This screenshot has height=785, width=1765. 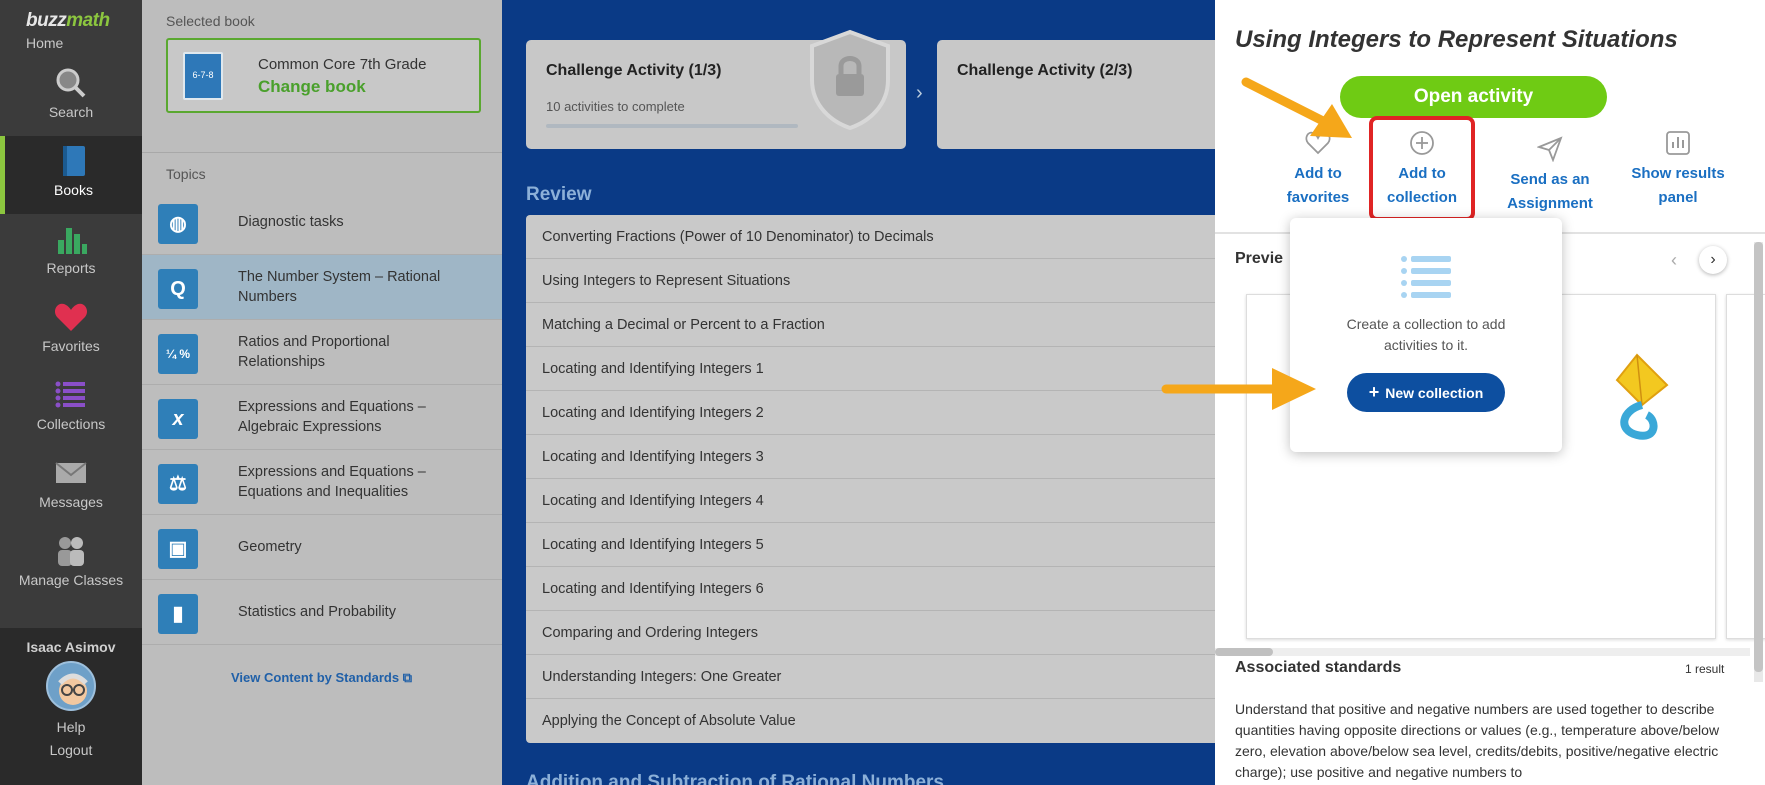 What do you see at coordinates (323, 75) in the screenshot?
I see `selected-book-card: 6-7-8 Common Core 7th Grade Change book` at bounding box center [323, 75].